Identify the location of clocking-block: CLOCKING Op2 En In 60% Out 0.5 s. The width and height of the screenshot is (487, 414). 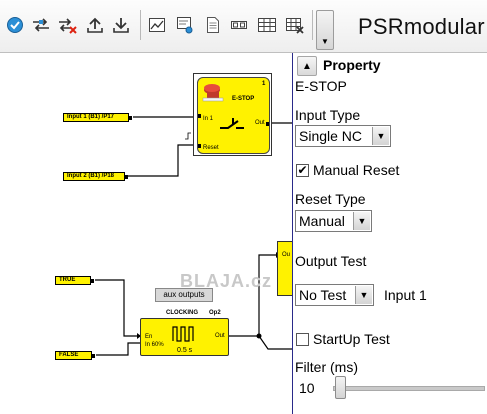
(184, 333).